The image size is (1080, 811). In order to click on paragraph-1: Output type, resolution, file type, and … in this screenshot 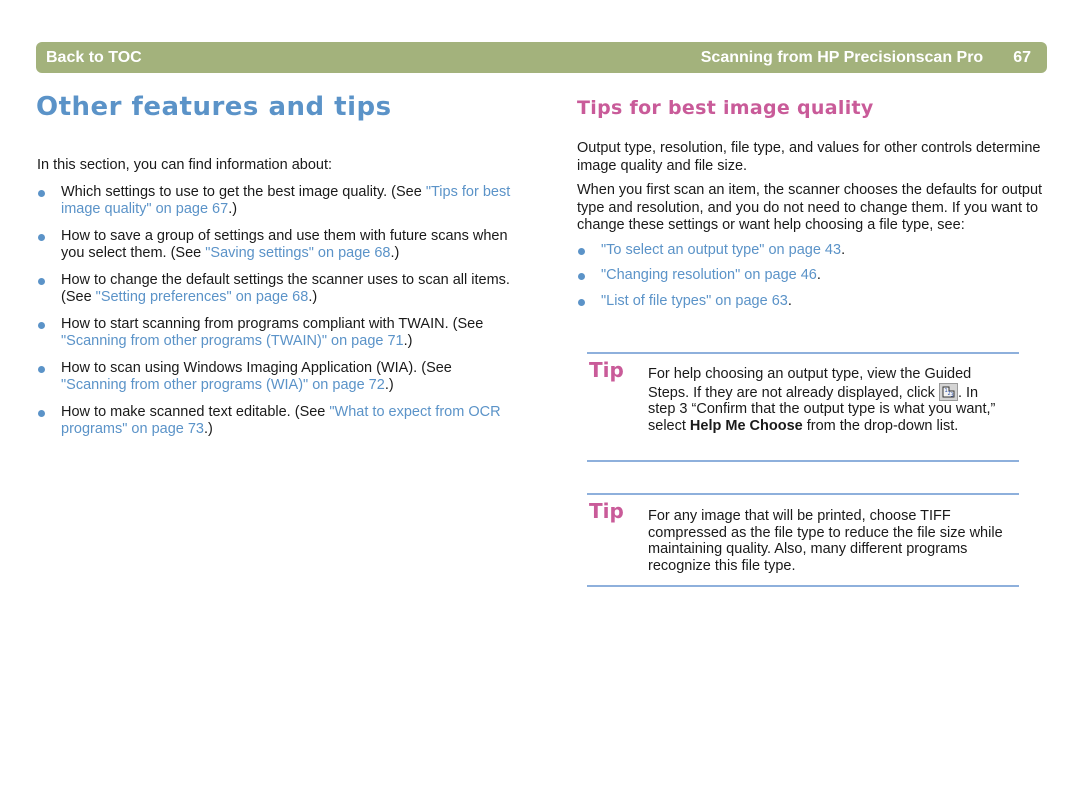, I will do `click(809, 157)`.